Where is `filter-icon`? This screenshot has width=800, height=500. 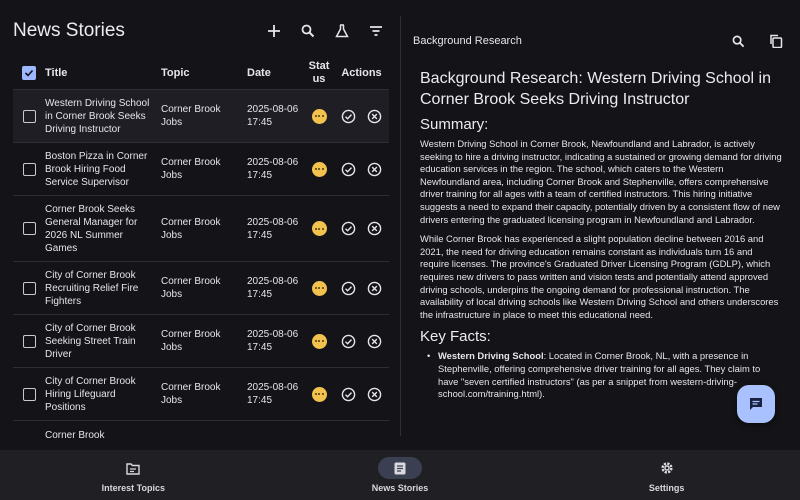 filter-icon is located at coordinates (376, 31).